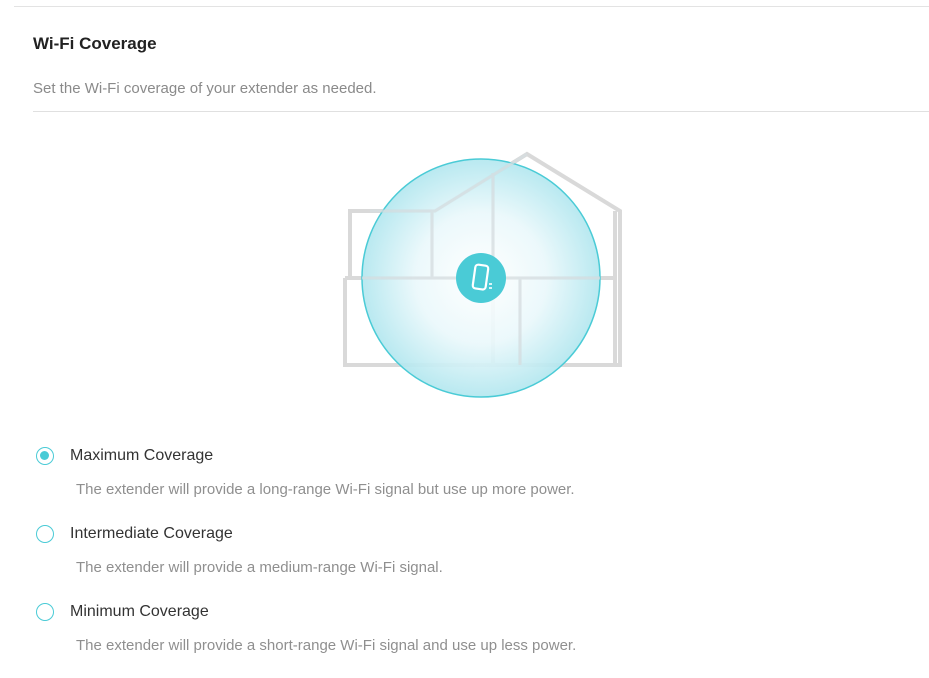 The image size is (929, 678). Describe the element at coordinates (151, 534) in the screenshot. I see `option-label-intermediate: Intermediate Coverage` at that location.